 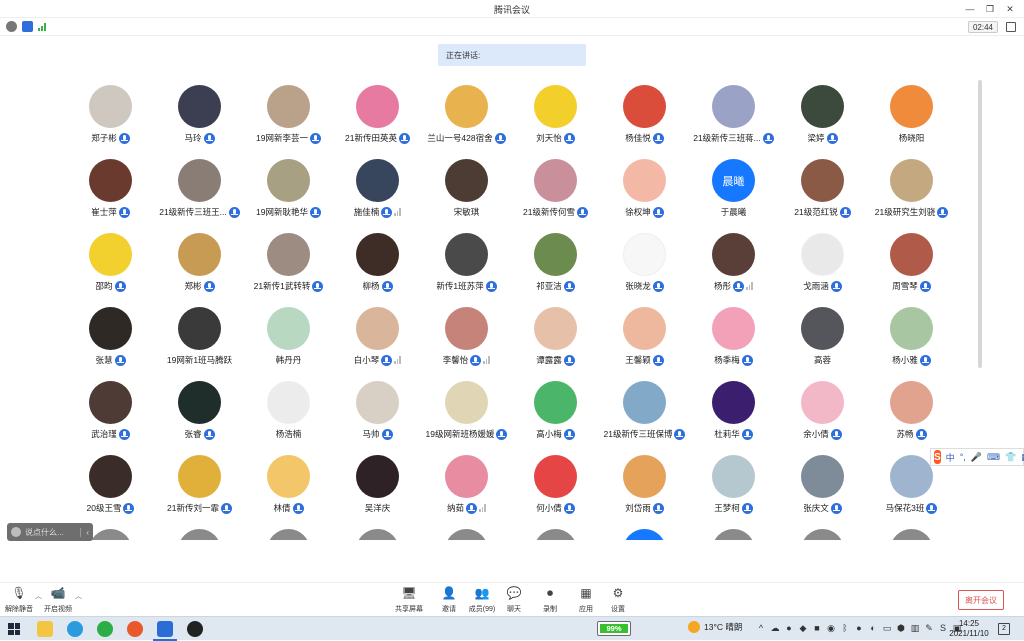 What do you see at coordinates (981, 600) in the screenshot?
I see `leave-meeting-button: 离开会议` at bounding box center [981, 600].